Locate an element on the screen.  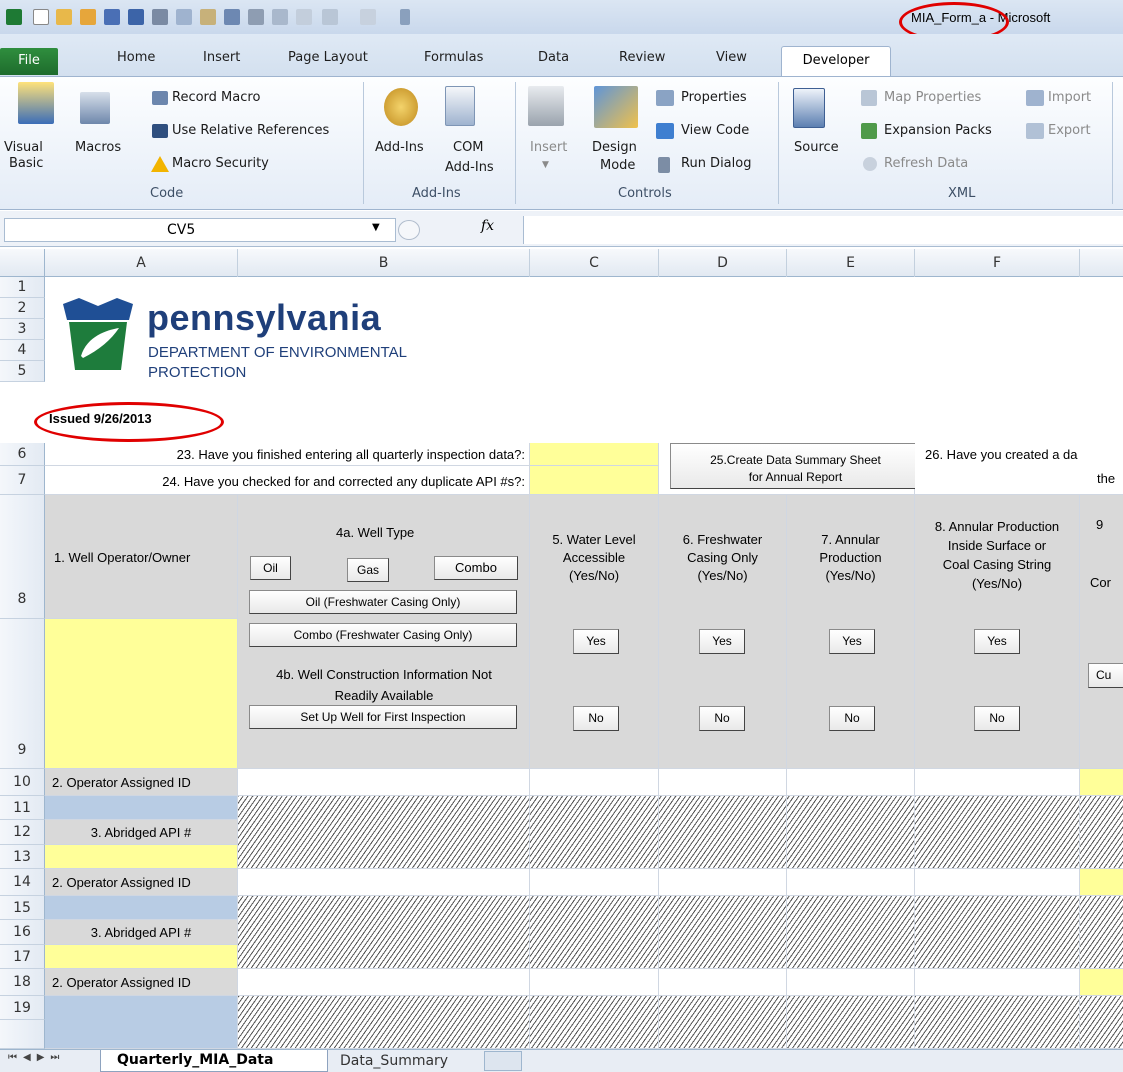
save-icon is located at coordinates (112, 17).